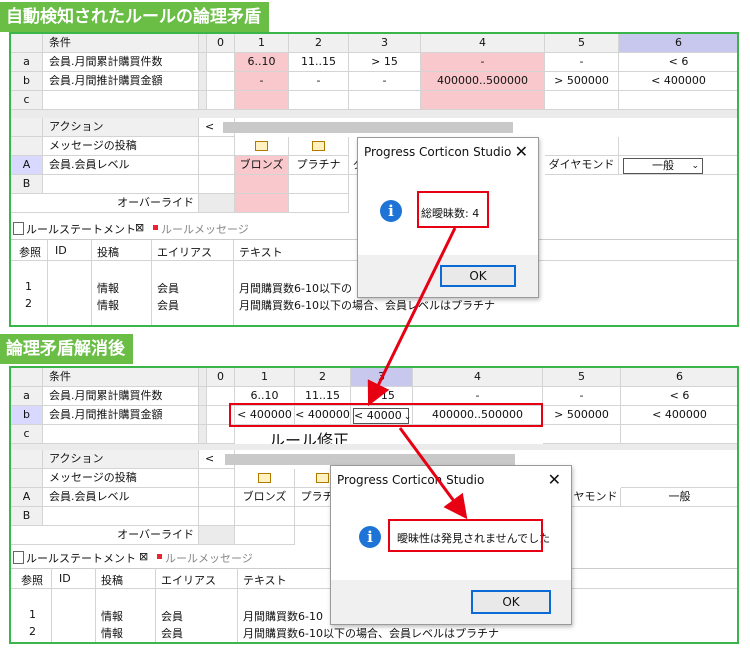  What do you see at coordinates (433, 473) in the screenshot?
I see `arrow-to-result` at bounding box center [433, 473].